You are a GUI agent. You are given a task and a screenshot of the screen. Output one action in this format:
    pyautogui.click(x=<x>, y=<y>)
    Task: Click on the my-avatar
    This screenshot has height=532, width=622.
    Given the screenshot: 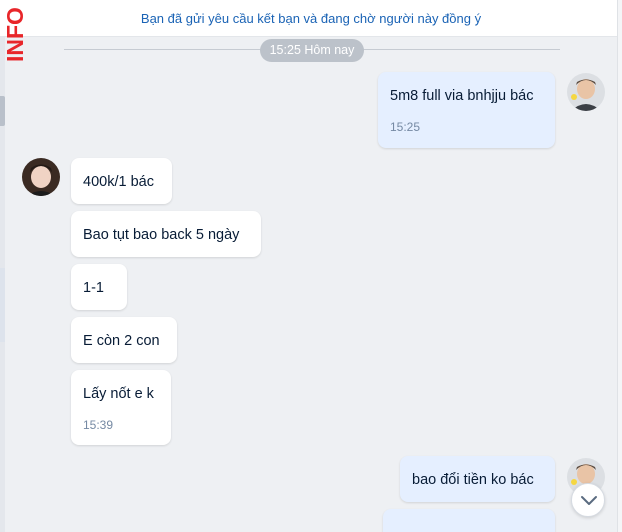 What is the action you would take?
    pyautogui.click(x=586, y=92)
    